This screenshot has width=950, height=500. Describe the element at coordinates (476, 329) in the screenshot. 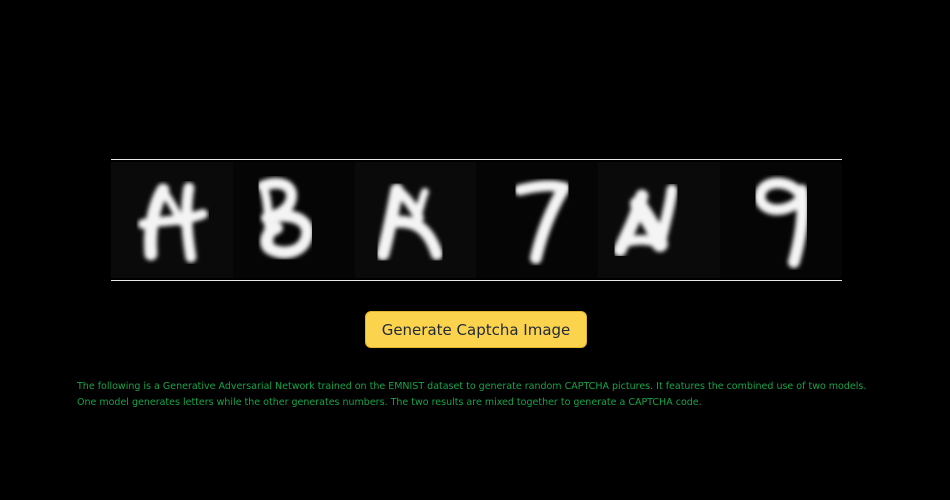

I see `generate-captcha-button: Generate Captcha Image` at that location.